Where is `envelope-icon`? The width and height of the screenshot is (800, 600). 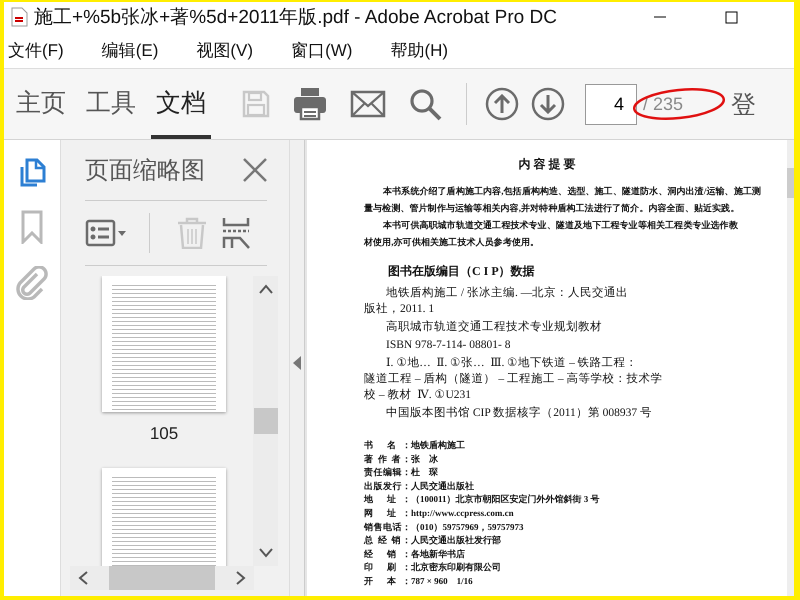
envelope-icon is located at coordinates (368, 104).